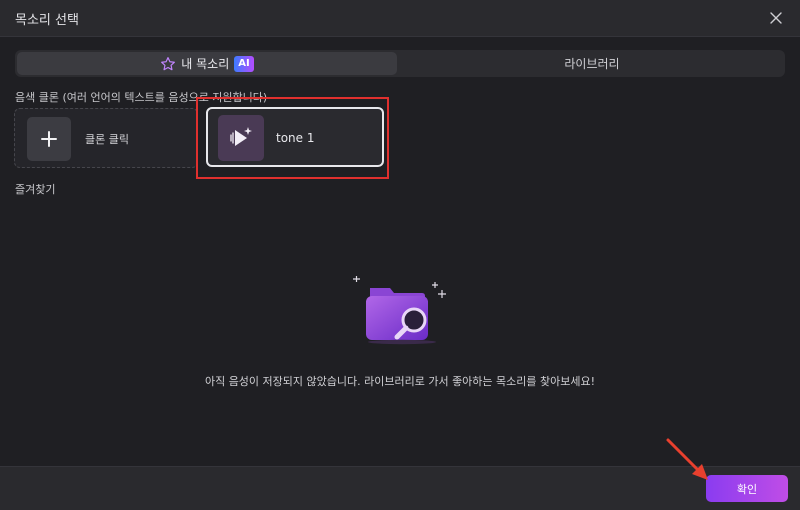  Describe the element at coordinates (35, 189) in the screenshot. I see `favorites-label: 즐겨찾기` at that location.